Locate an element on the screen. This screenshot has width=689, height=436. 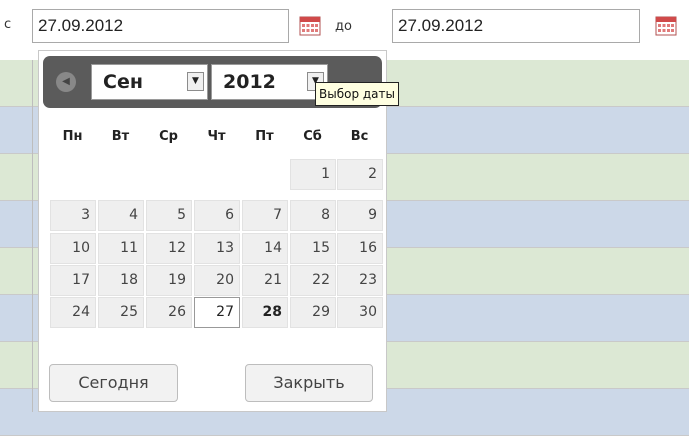
month-select-value: Сен is located at coordinates (123, 82).